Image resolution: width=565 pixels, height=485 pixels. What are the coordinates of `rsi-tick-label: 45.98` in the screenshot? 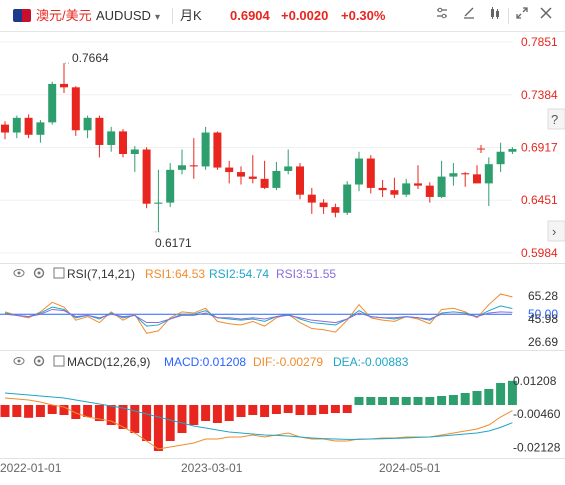 It's located at (543, 319).